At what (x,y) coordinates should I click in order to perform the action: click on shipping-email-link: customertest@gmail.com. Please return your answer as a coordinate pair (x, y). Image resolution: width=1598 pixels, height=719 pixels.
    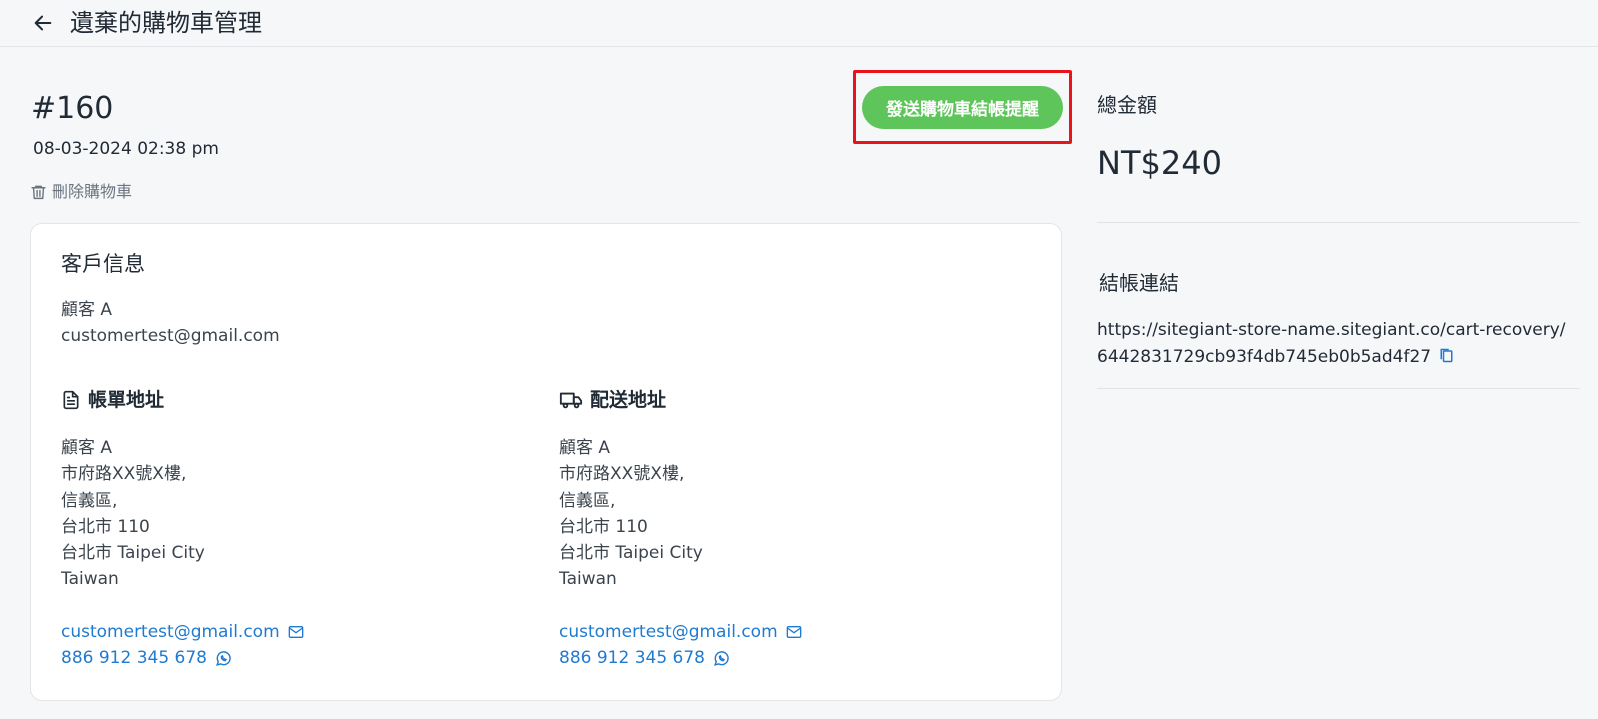
    Looking at the image, I should click on (680, 632).